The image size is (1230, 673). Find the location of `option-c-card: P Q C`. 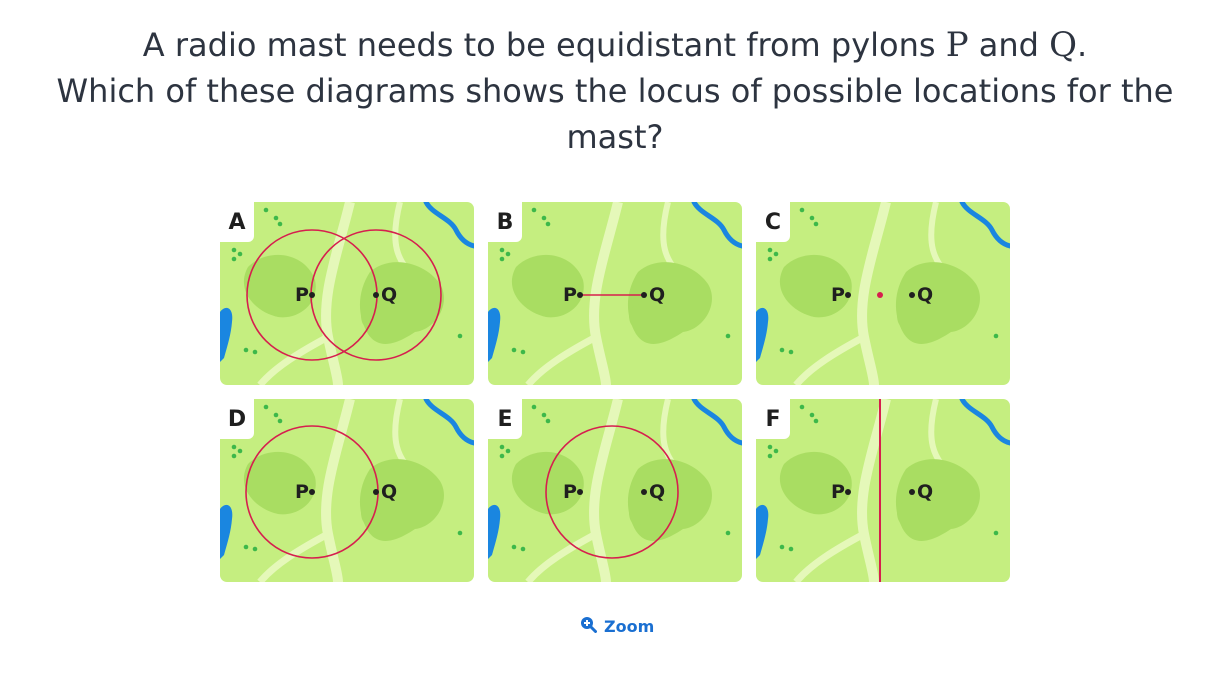

option-c-card: P Q C is located at coordinates (883, 293).